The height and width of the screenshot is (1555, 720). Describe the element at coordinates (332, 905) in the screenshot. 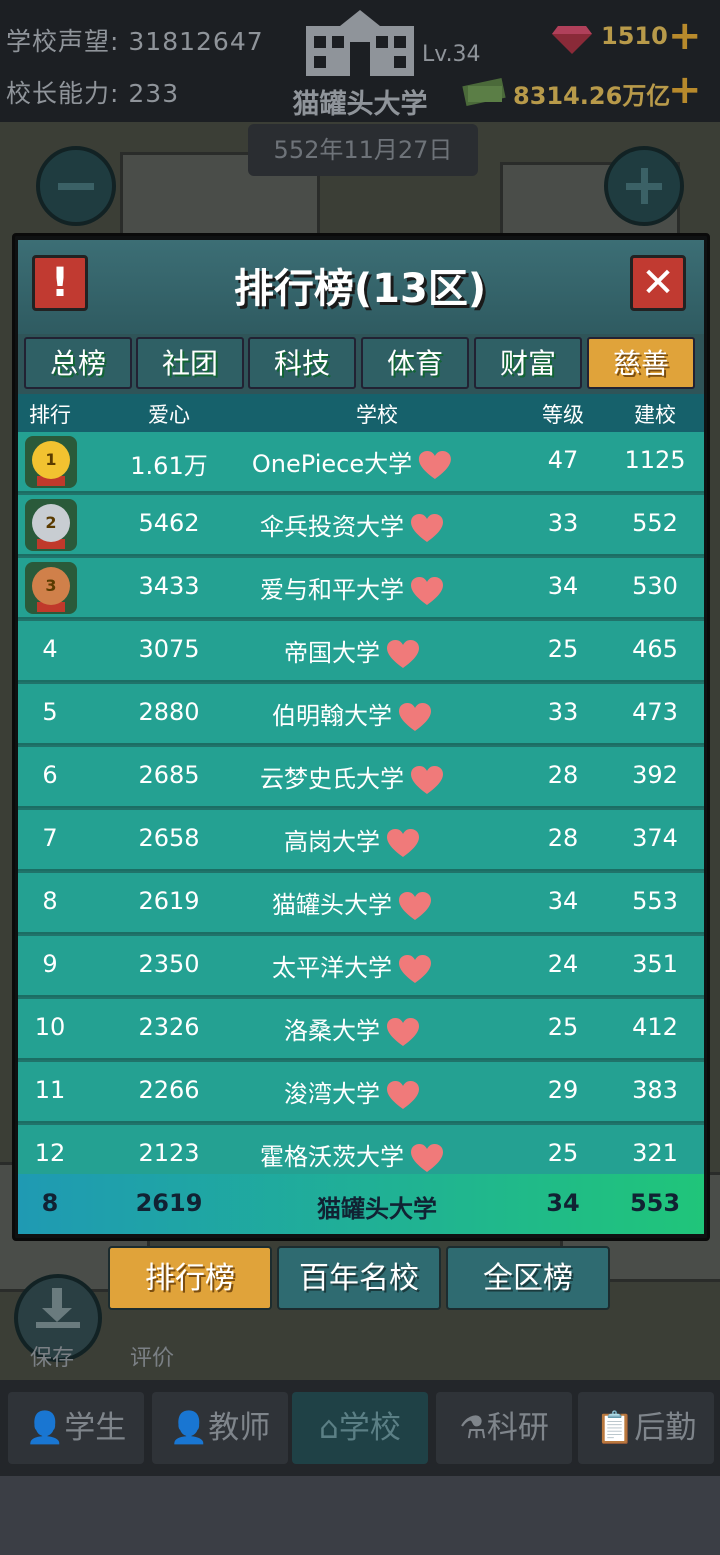

I see `school-name-value: 猫罐头大学` at that location.